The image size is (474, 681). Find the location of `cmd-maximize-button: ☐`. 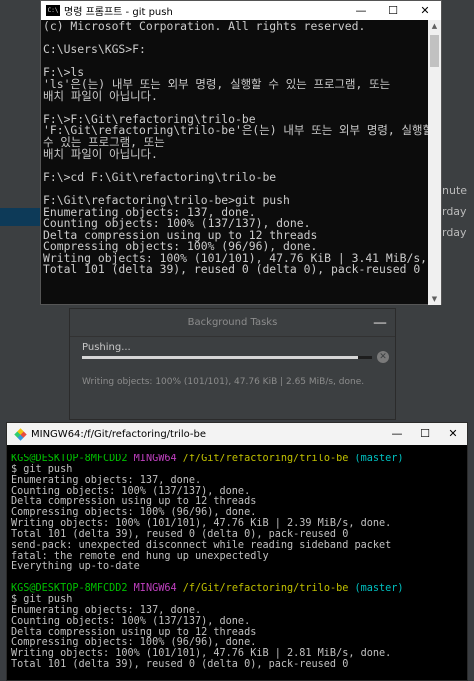

cmd-maximize-button: ☐ is located at coordinates (393, 10).